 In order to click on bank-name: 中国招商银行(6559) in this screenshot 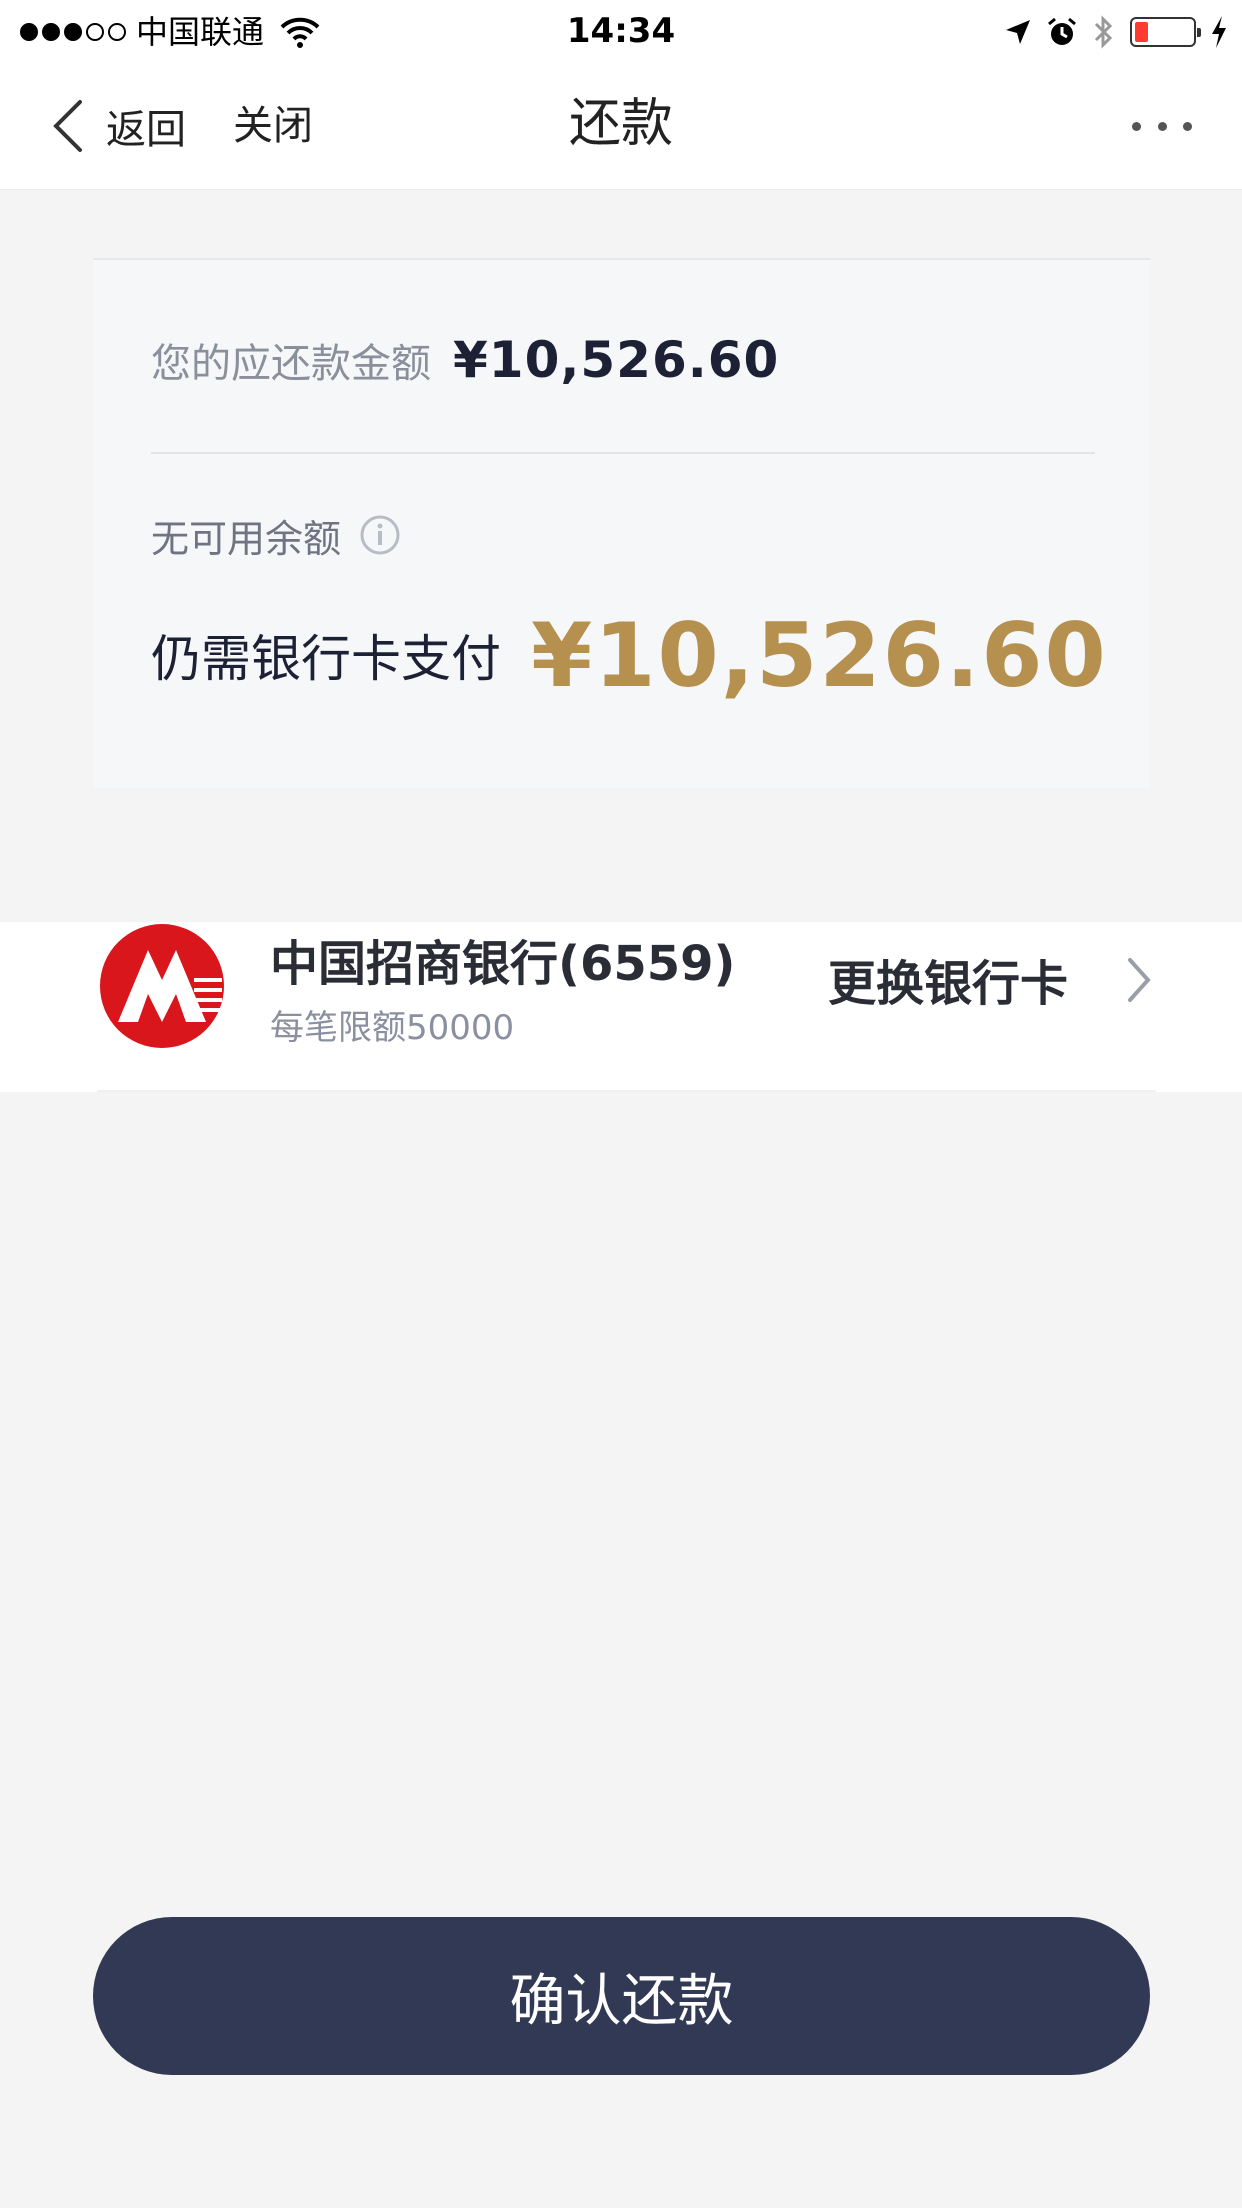, I will do `click(503, 964)`.